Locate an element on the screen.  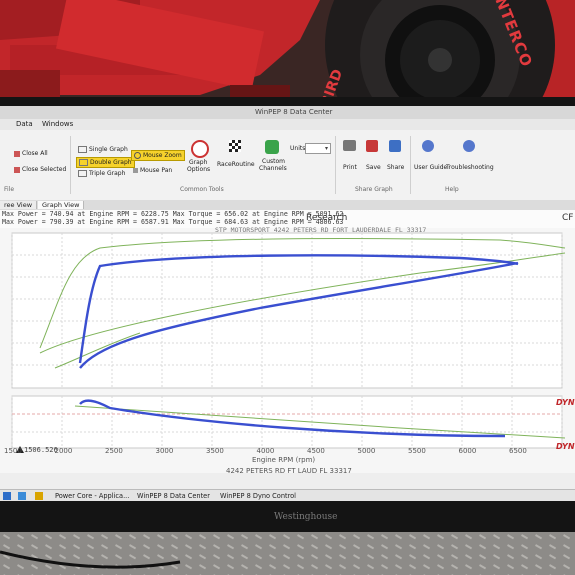
troubleshooting-button: Troubleshooting is located at coordinates (470, 158).